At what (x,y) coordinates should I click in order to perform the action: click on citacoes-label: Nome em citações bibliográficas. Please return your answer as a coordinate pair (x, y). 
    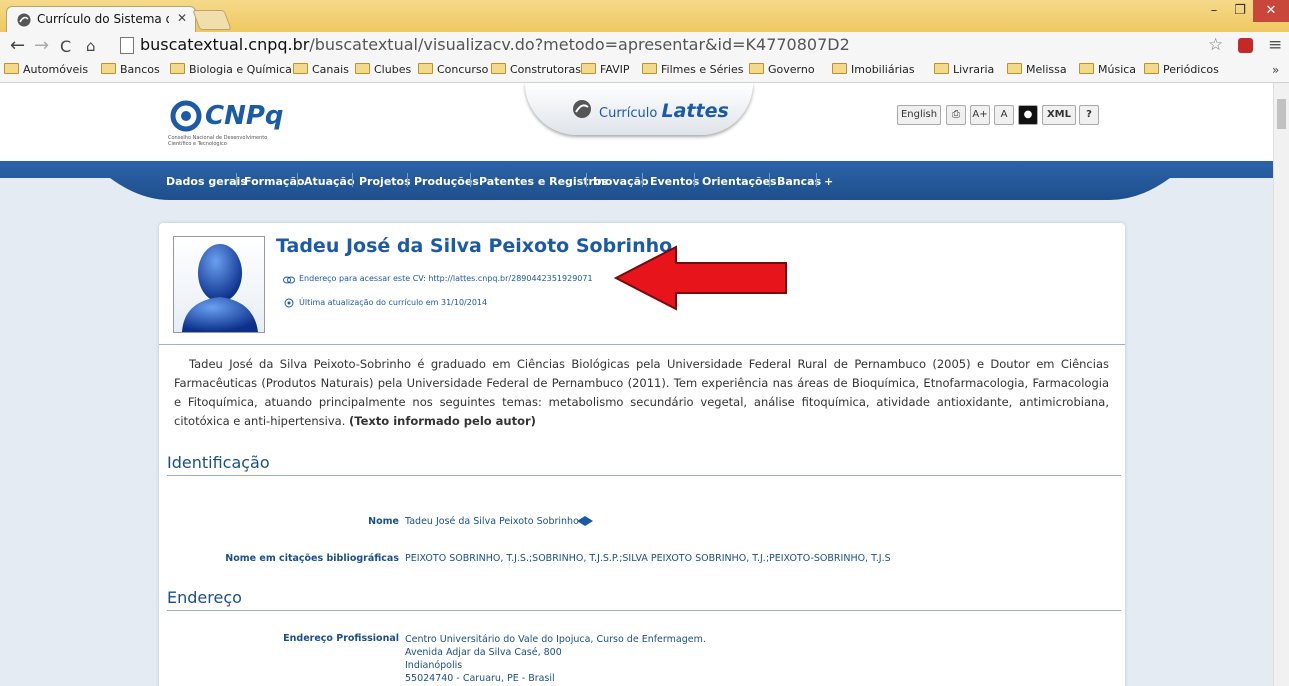
    Looking at the image, I should click on (312, 558).